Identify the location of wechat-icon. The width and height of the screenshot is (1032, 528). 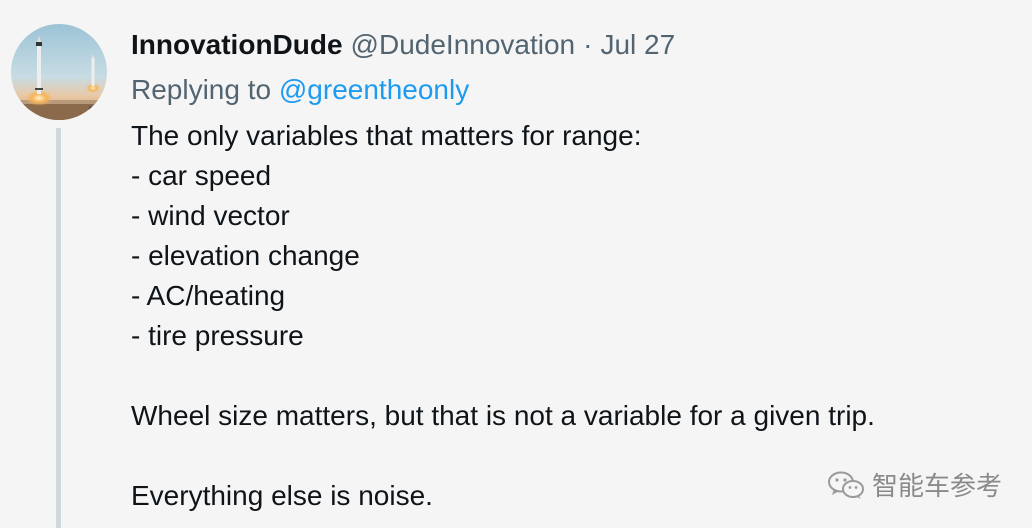
(846, 485).